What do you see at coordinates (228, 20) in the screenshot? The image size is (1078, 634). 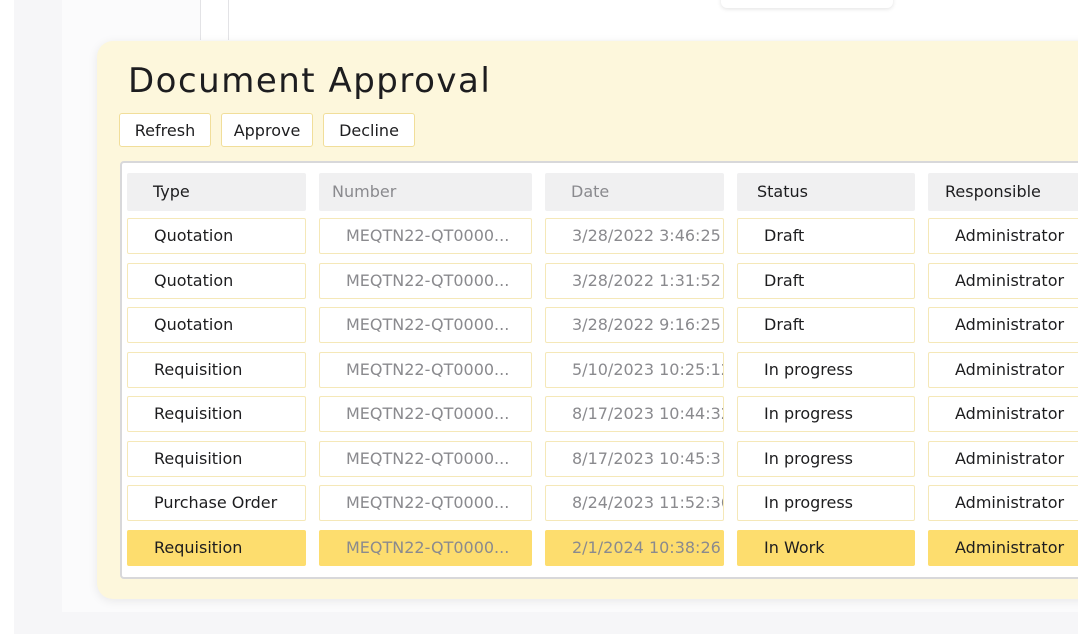 I see `background-divider` at bounding box center [228, 20].